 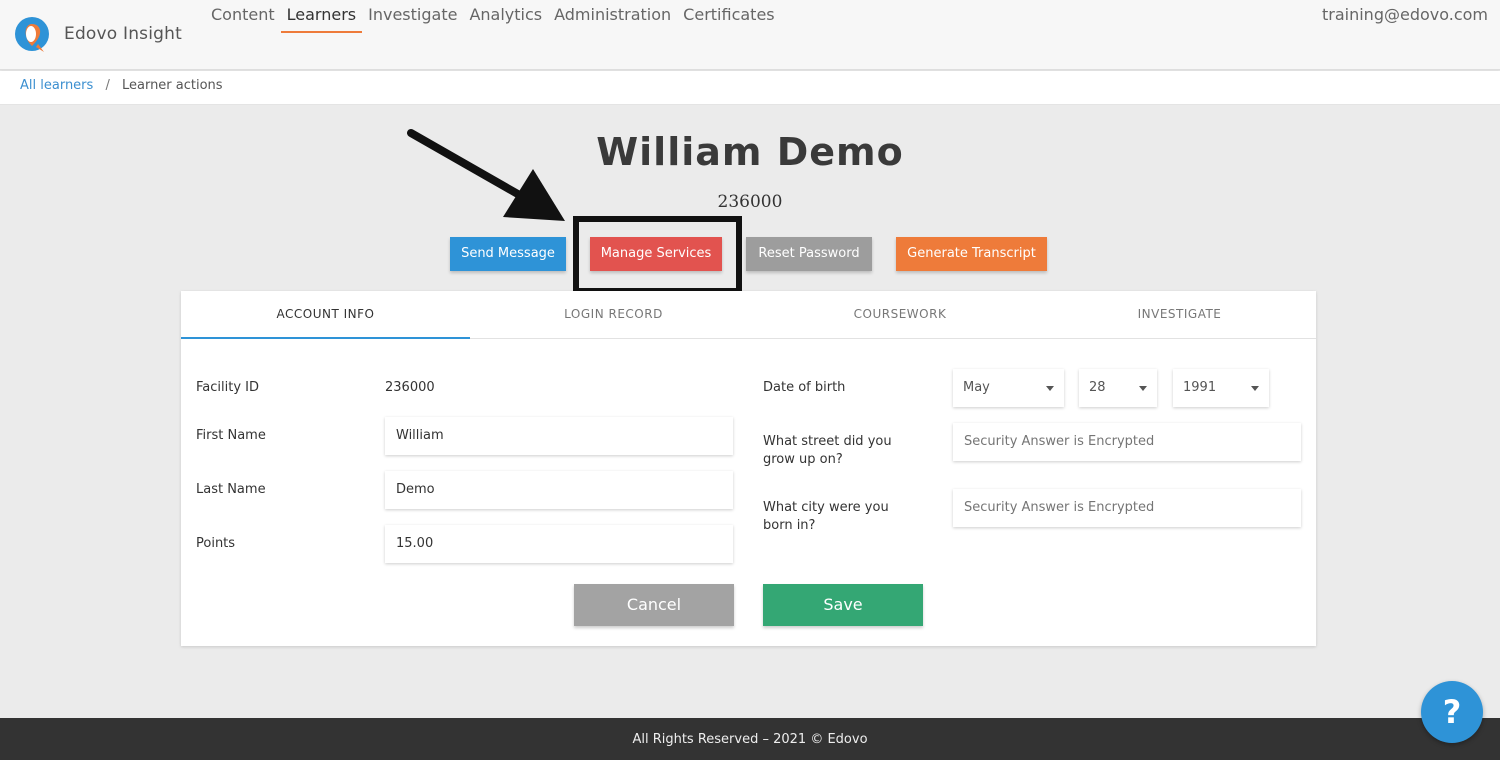 I want to click on help-question-icon: ?, so click(x=1452, y=712).